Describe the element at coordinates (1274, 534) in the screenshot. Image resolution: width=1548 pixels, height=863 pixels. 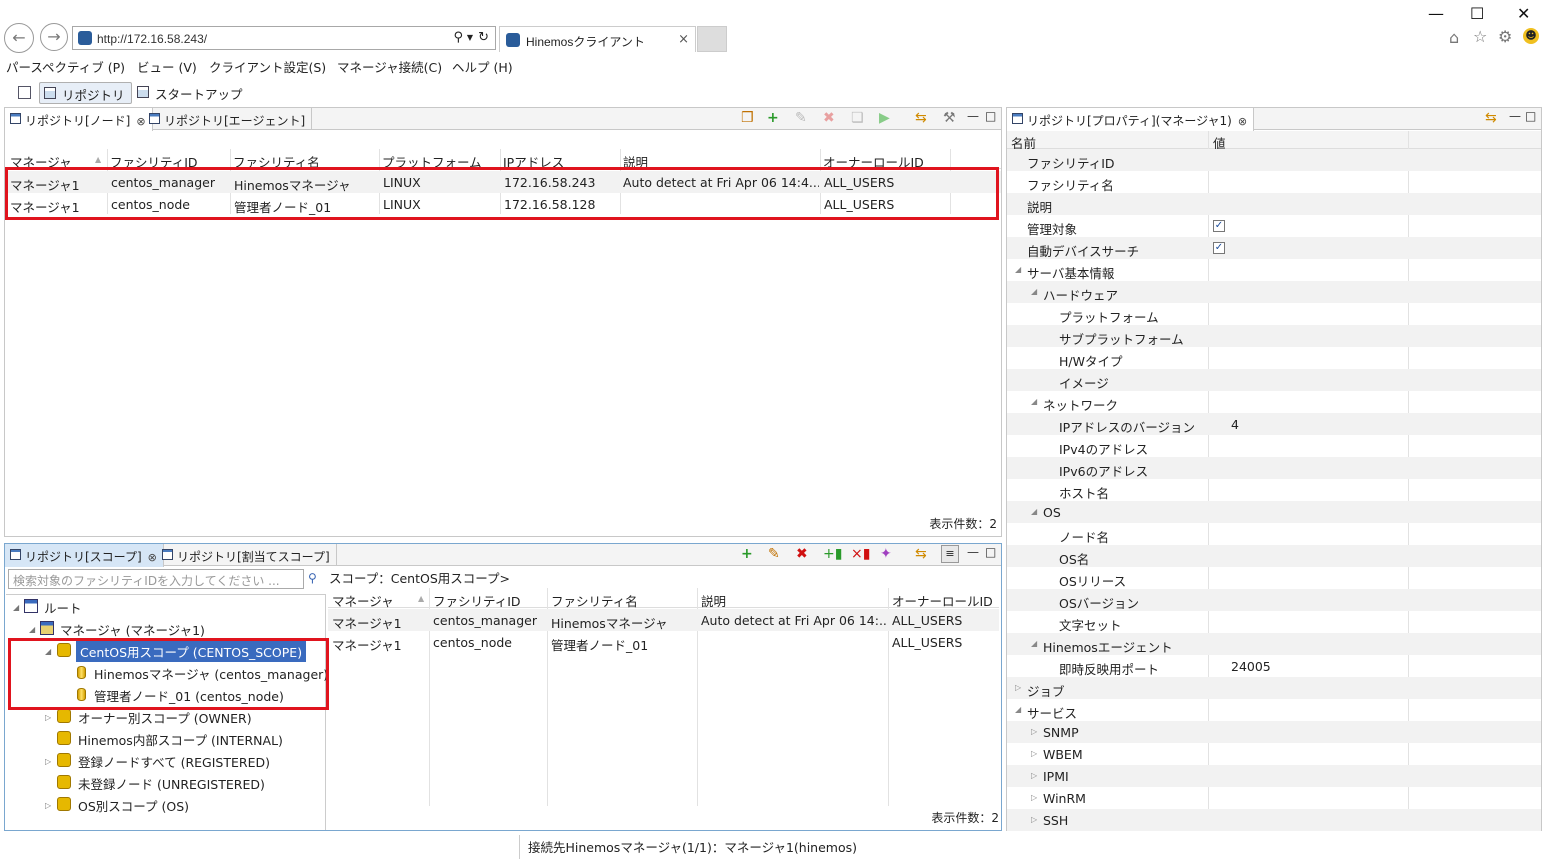
I see `list-item: ノード名` at that location.